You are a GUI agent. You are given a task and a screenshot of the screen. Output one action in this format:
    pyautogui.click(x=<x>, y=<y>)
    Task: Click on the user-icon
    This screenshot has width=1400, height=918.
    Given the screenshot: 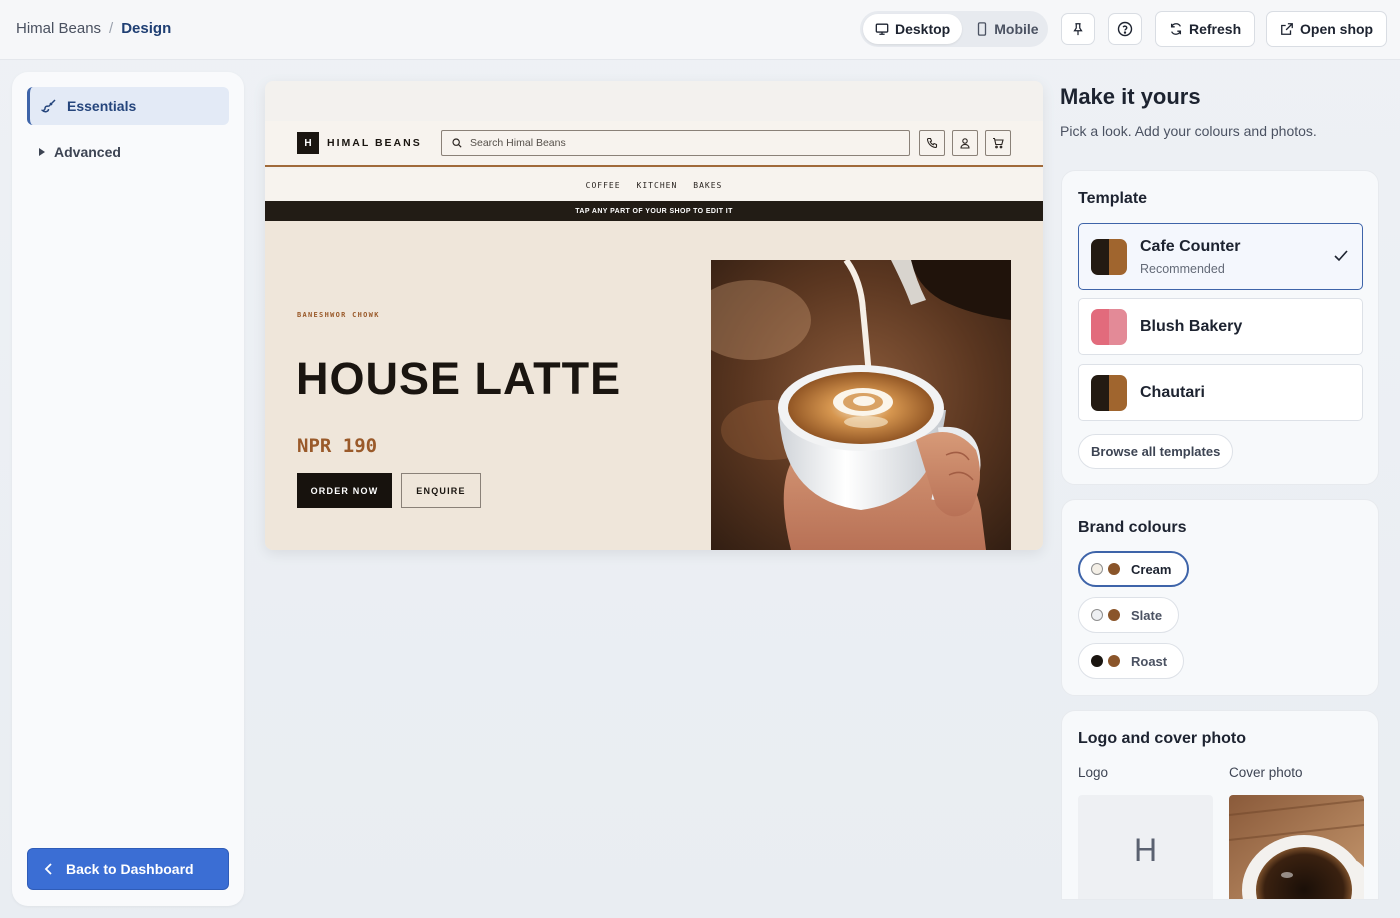 What is the action you would take?
    pyautogui.click(x=965, y=143)
    